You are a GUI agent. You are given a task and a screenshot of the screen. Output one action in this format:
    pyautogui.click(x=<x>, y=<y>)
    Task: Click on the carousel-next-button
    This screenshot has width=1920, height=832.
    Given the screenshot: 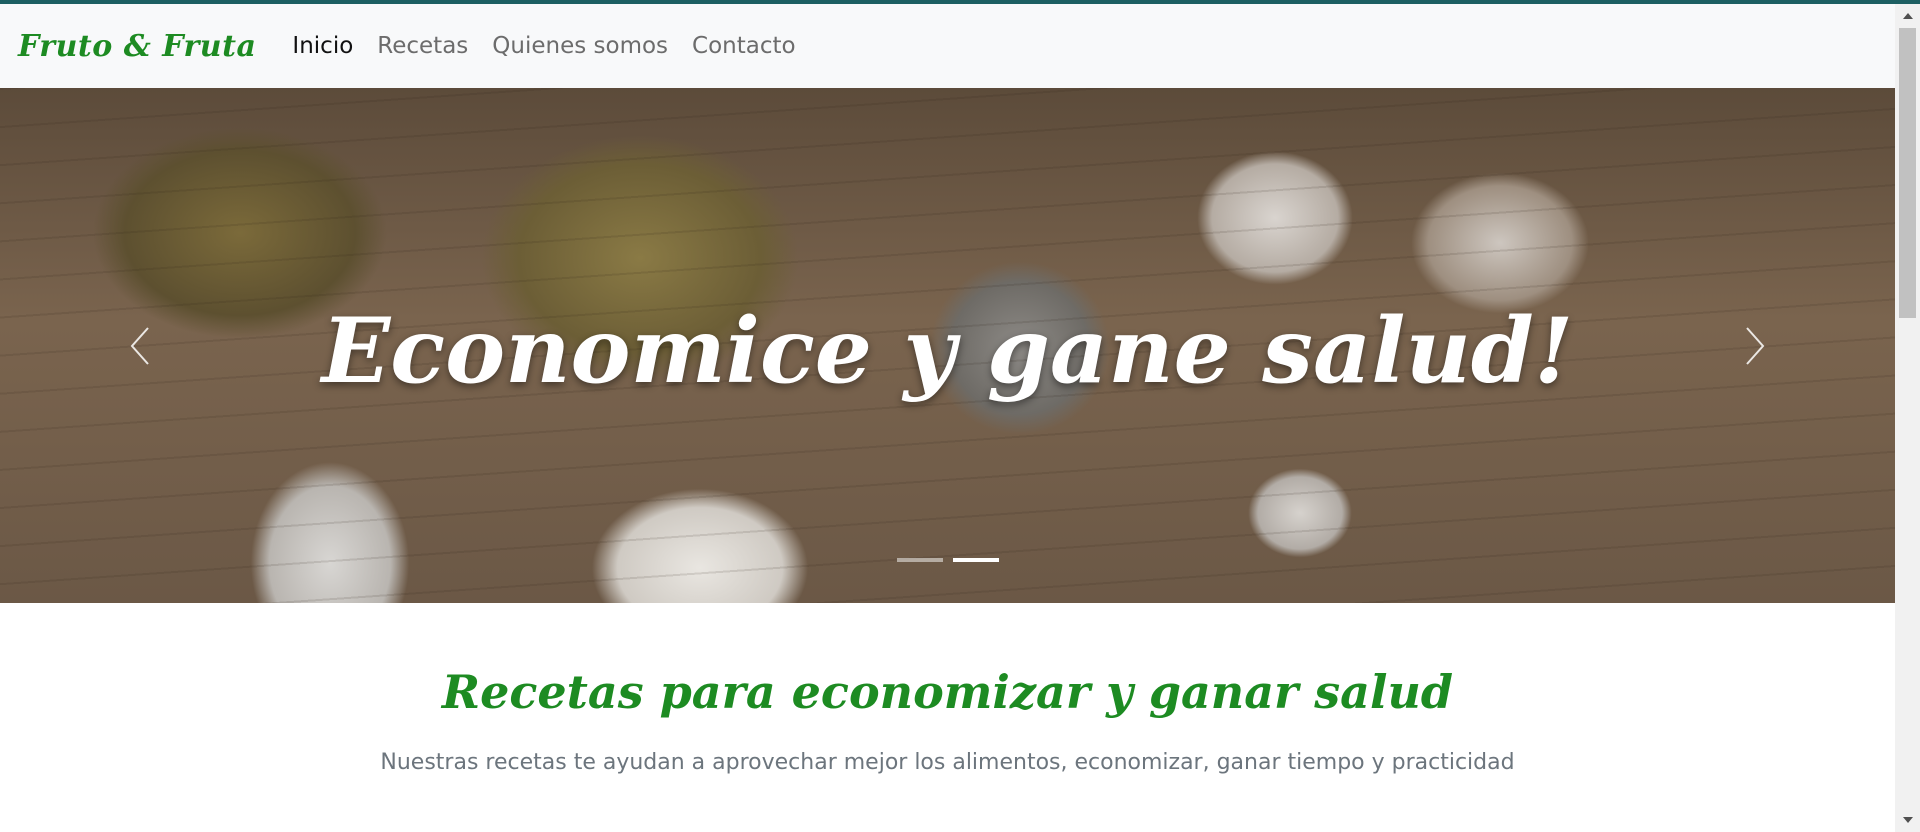 What is the action you would take?
    pyautogui.click(x=1755, y=345)
    